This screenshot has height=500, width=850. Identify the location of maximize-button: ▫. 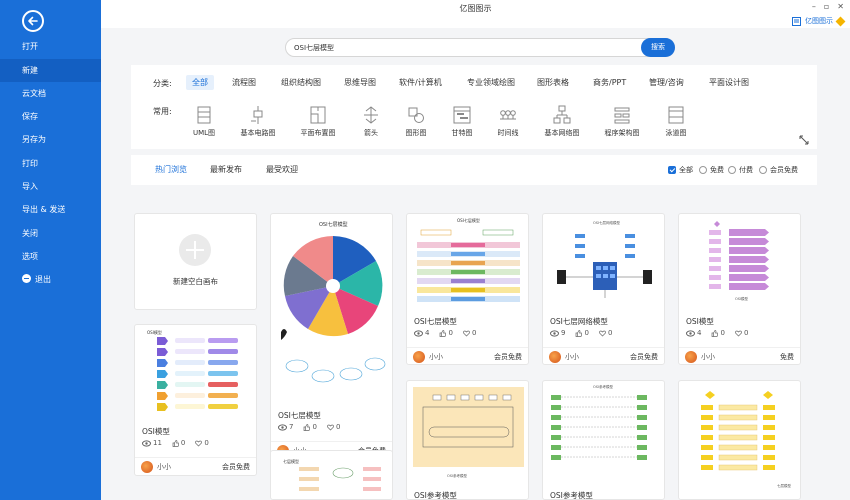
(826, 6).